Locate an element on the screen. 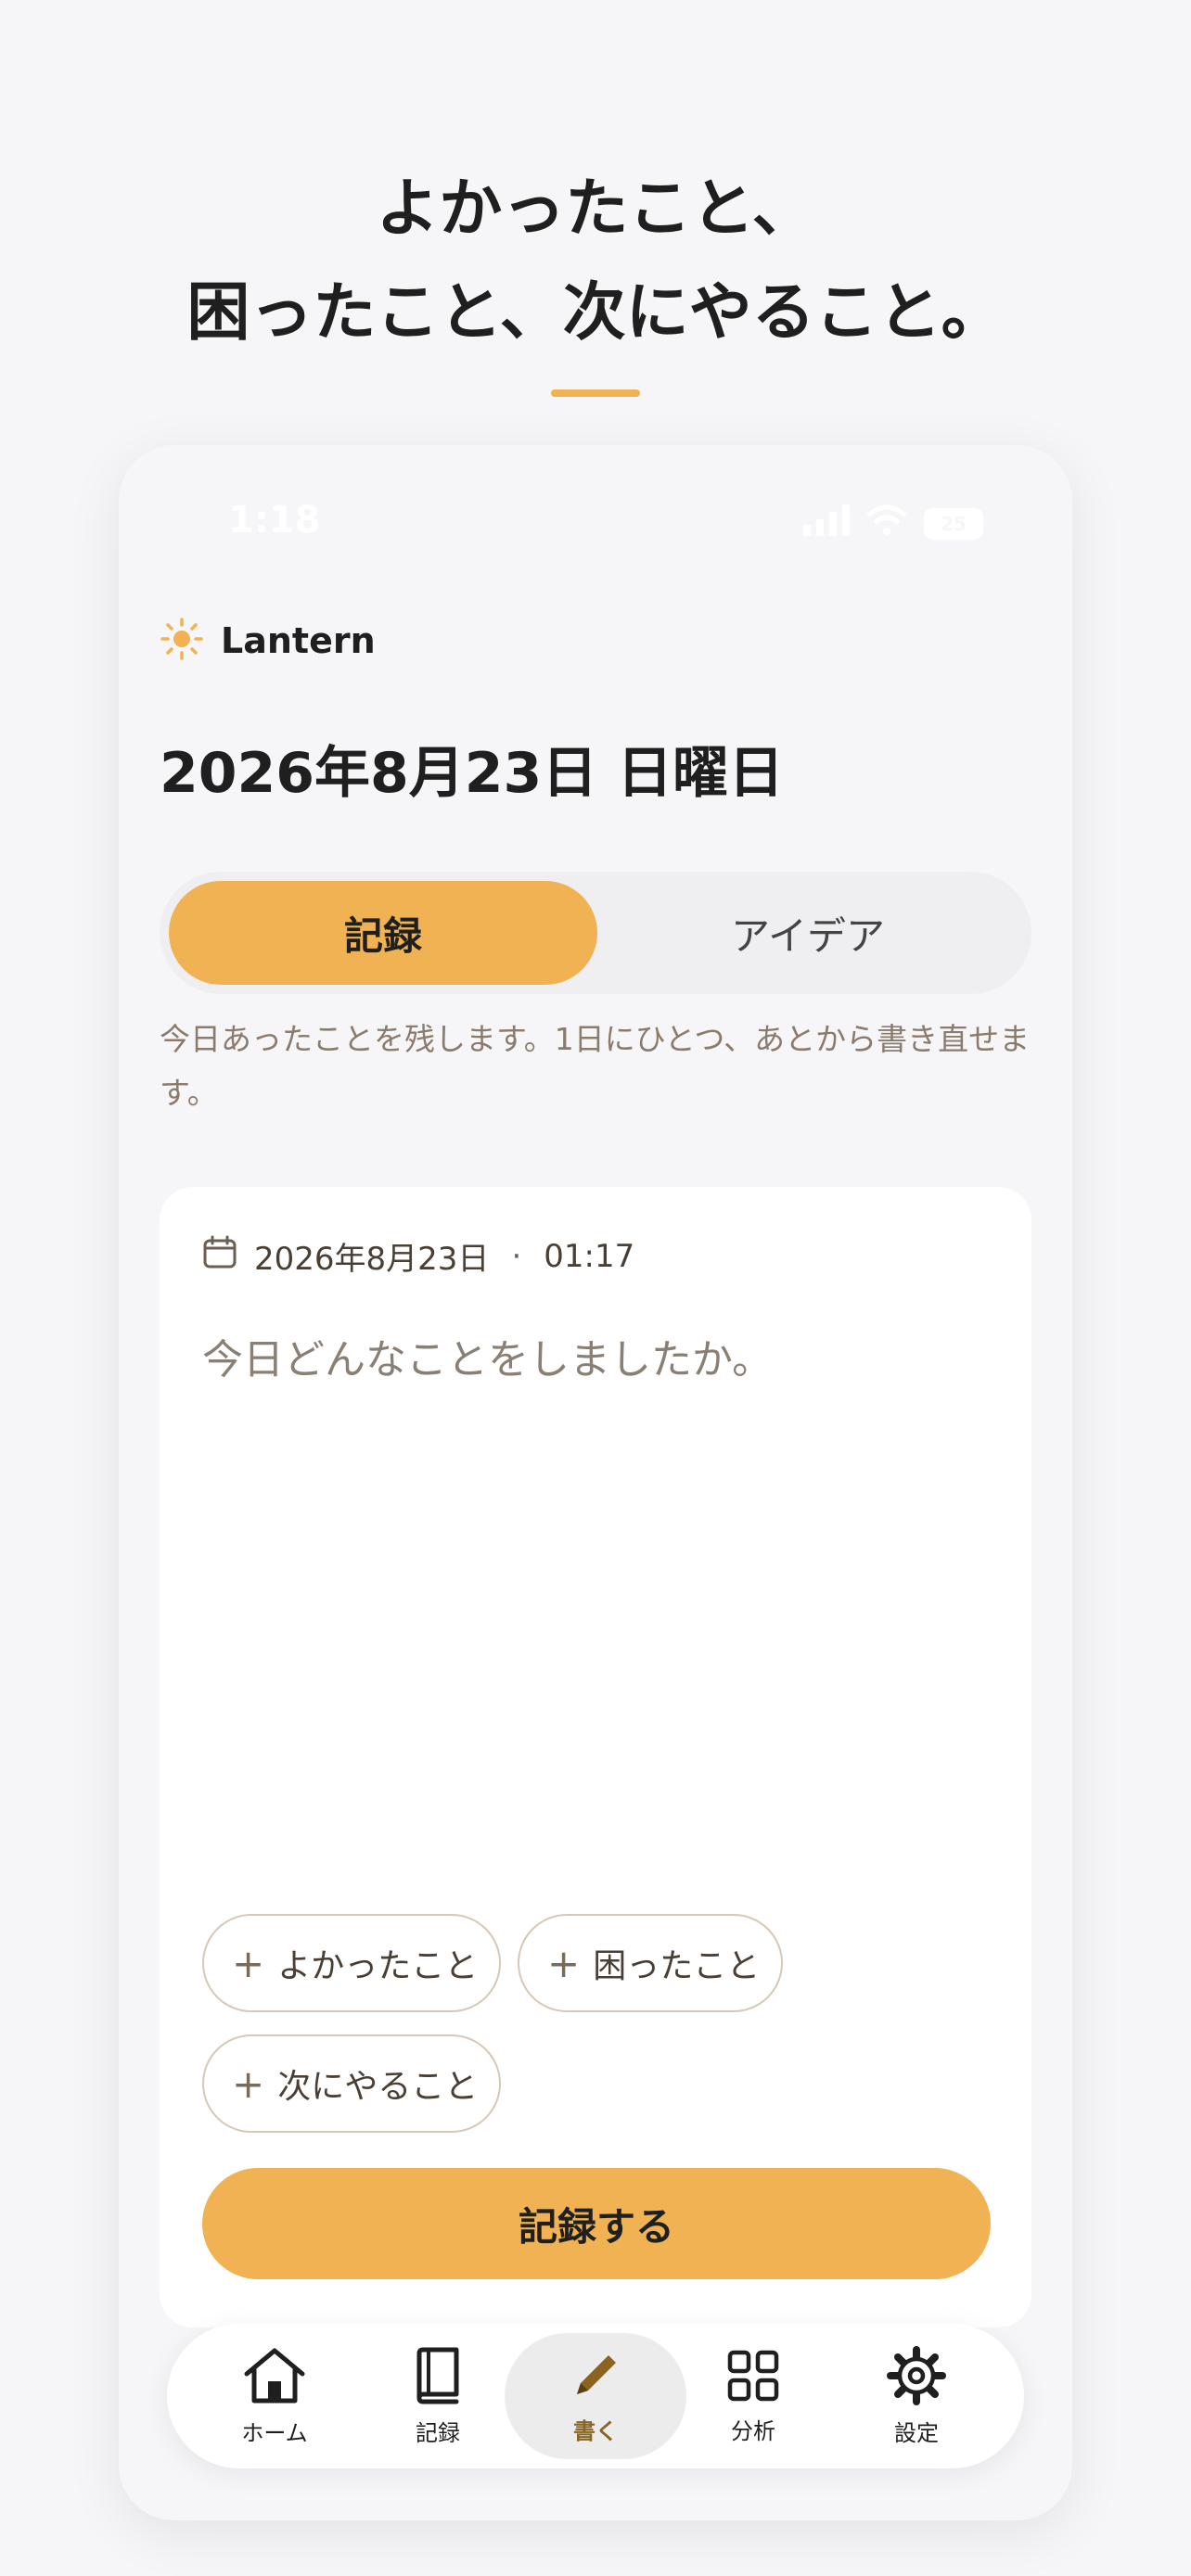  entry-time: 01:17 is located at coordinates (589, 1256).